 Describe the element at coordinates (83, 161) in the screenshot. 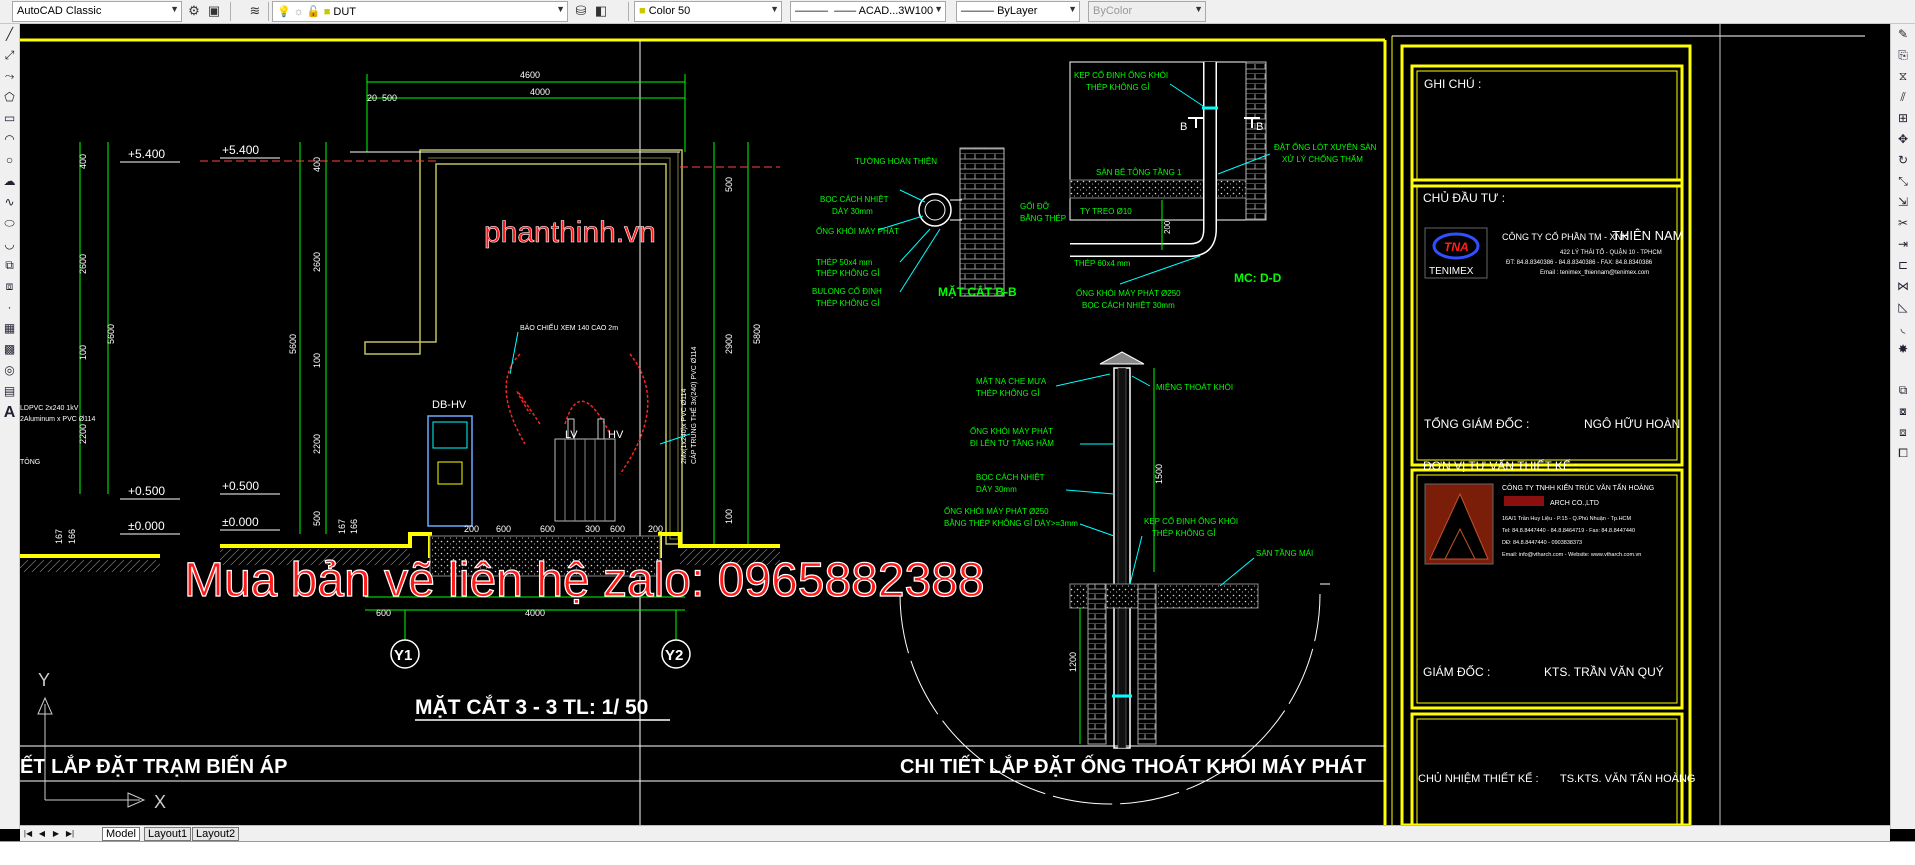

I see `dim-400: 400` at that location.